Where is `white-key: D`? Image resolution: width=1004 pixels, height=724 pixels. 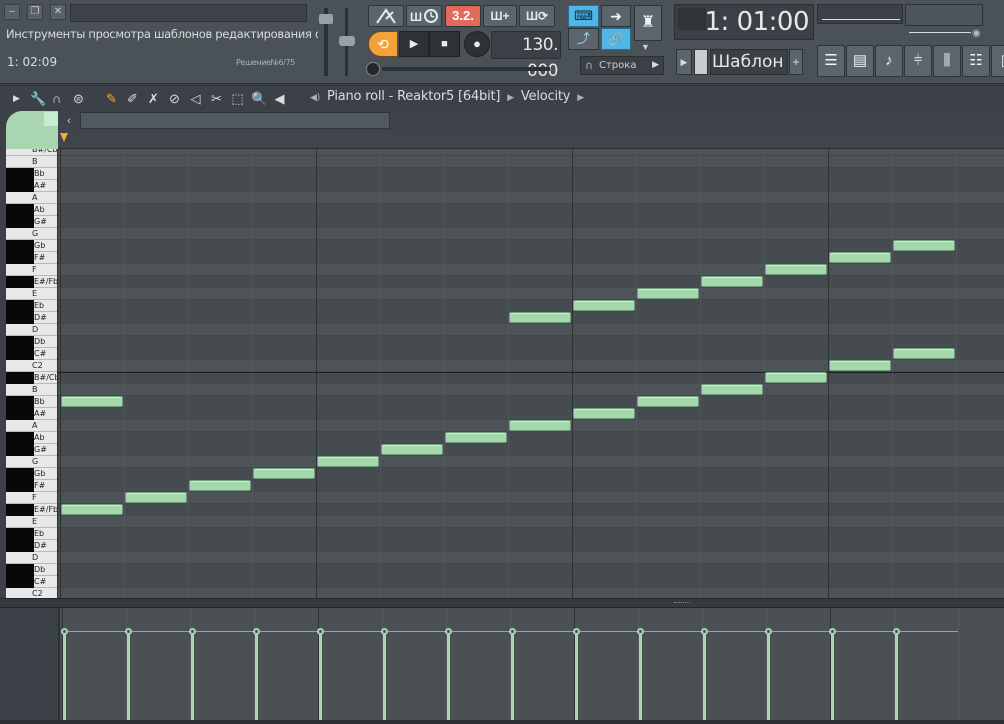
white-key: D is located at coordinates (31, 558).